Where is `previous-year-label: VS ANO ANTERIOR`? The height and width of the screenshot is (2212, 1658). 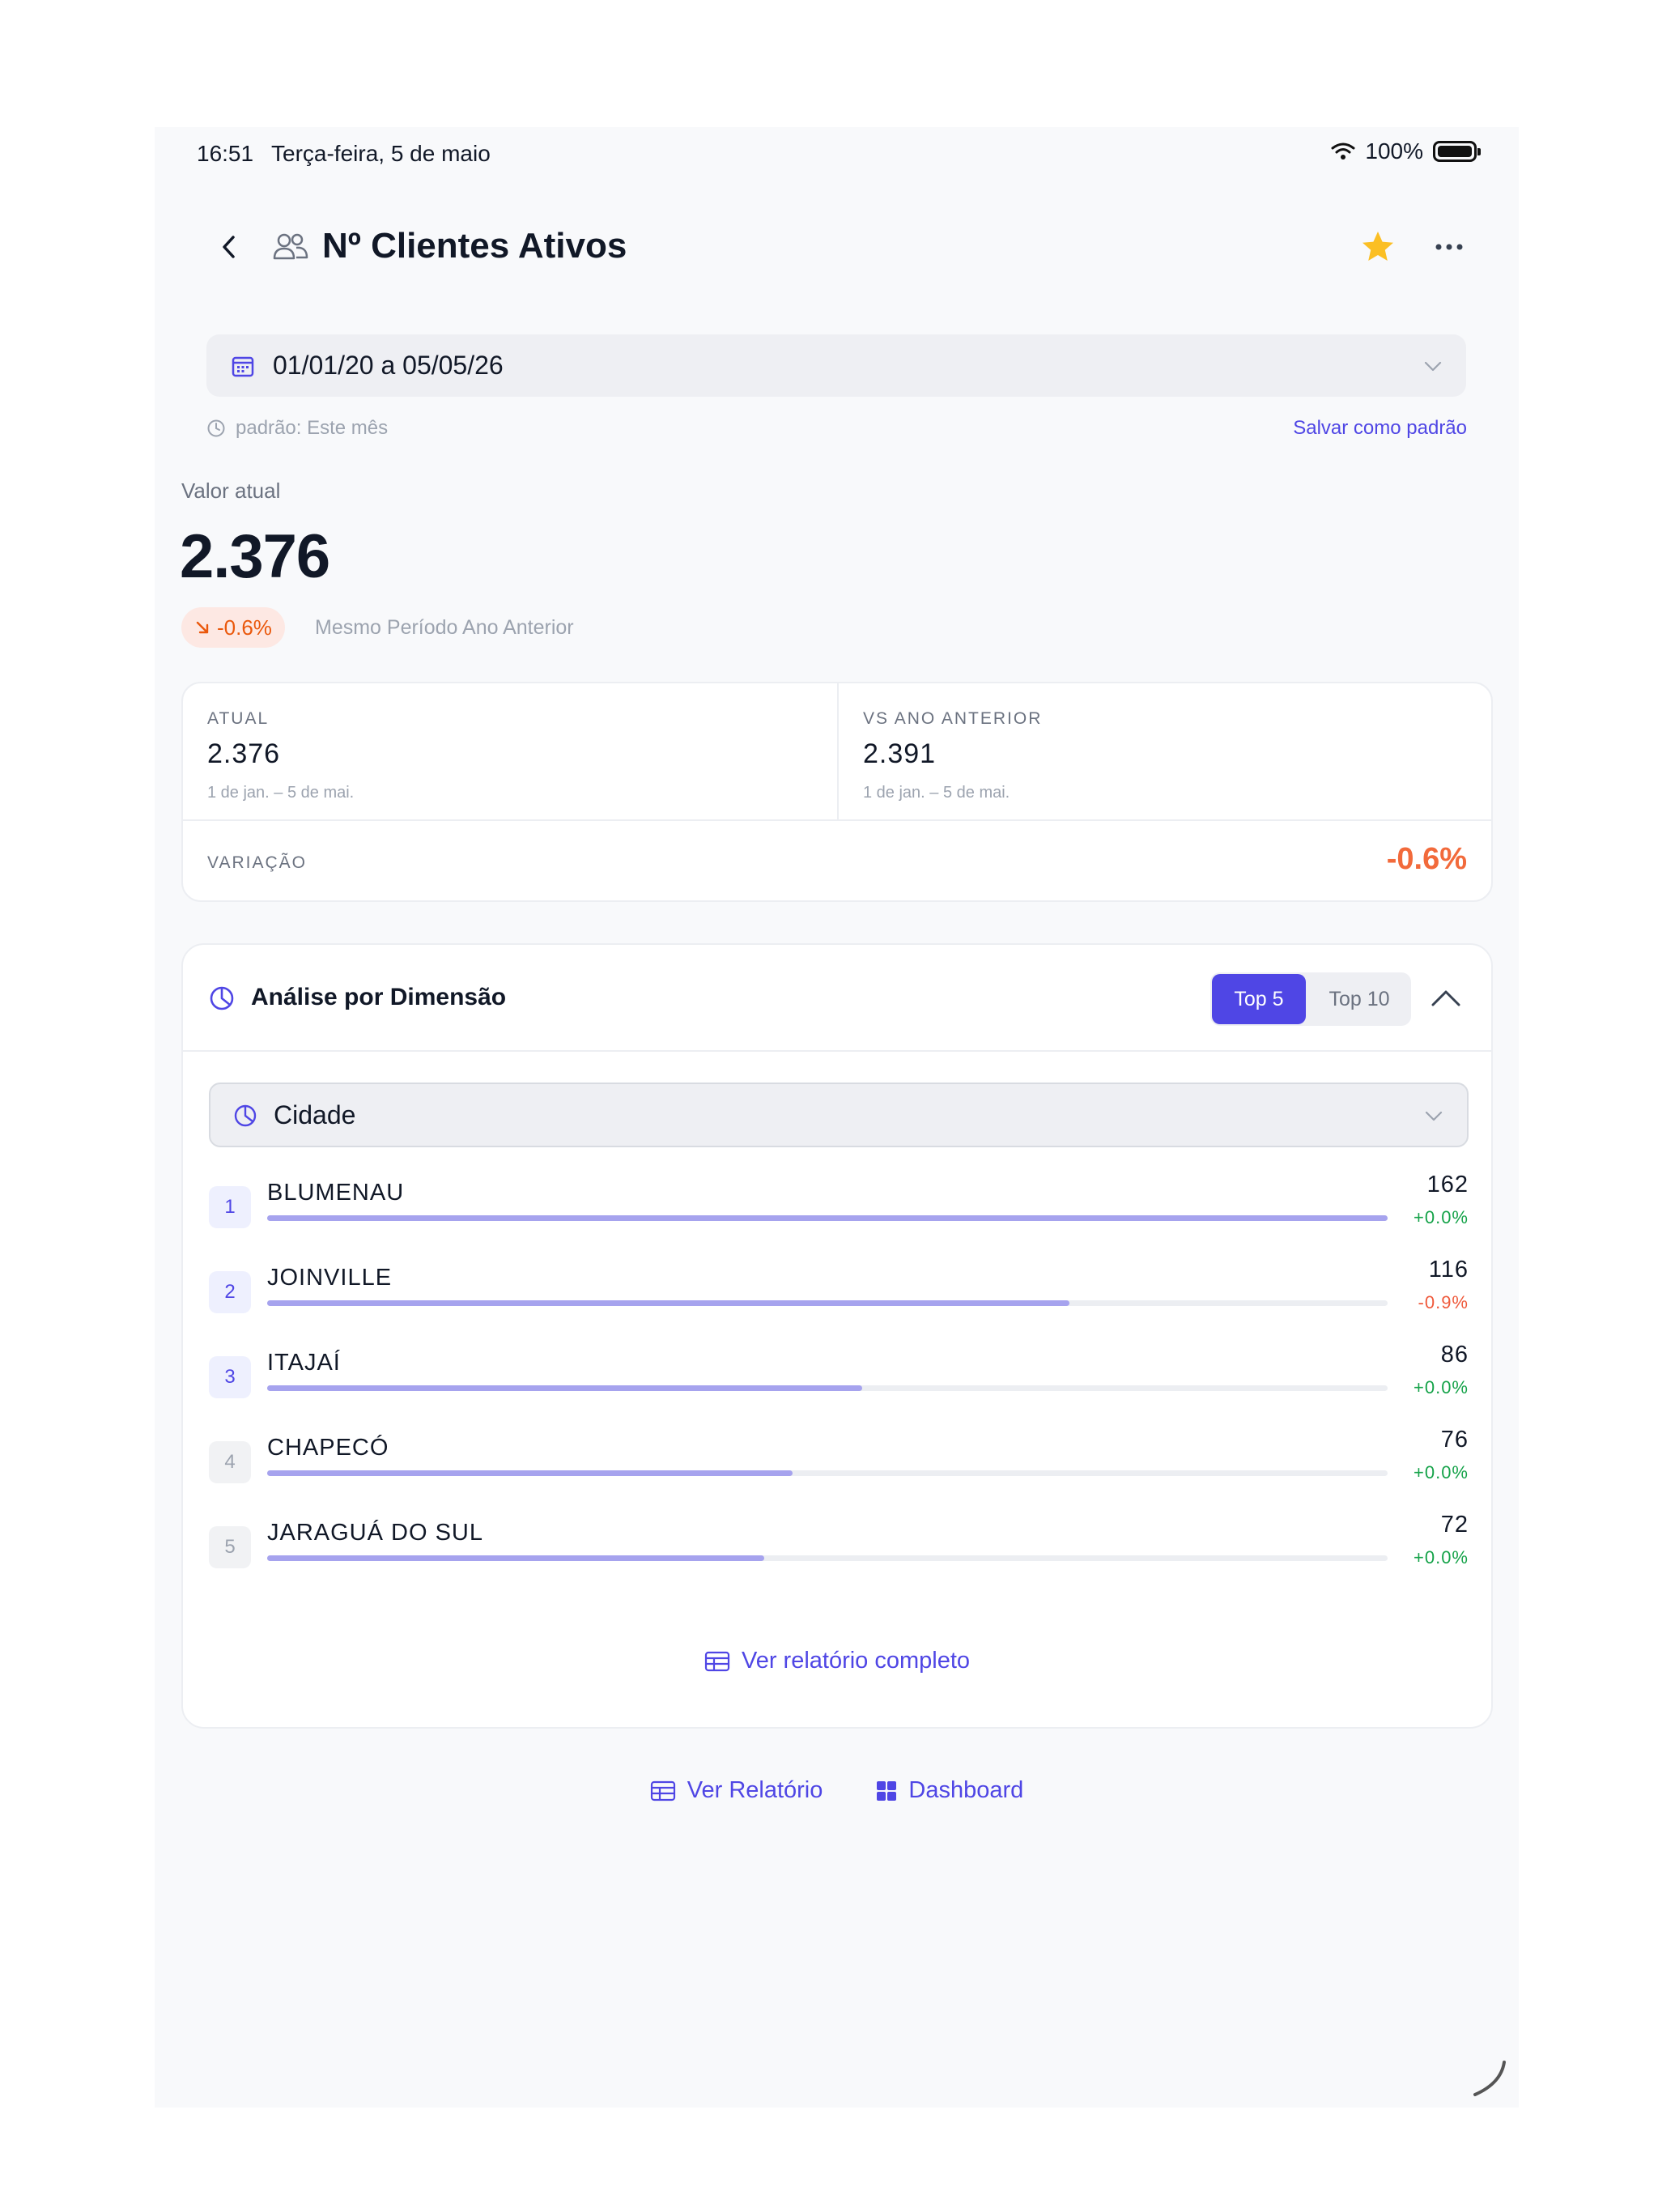
previous-year-label: VS ANO ANTERIOR is located at coordinates (953, 719).